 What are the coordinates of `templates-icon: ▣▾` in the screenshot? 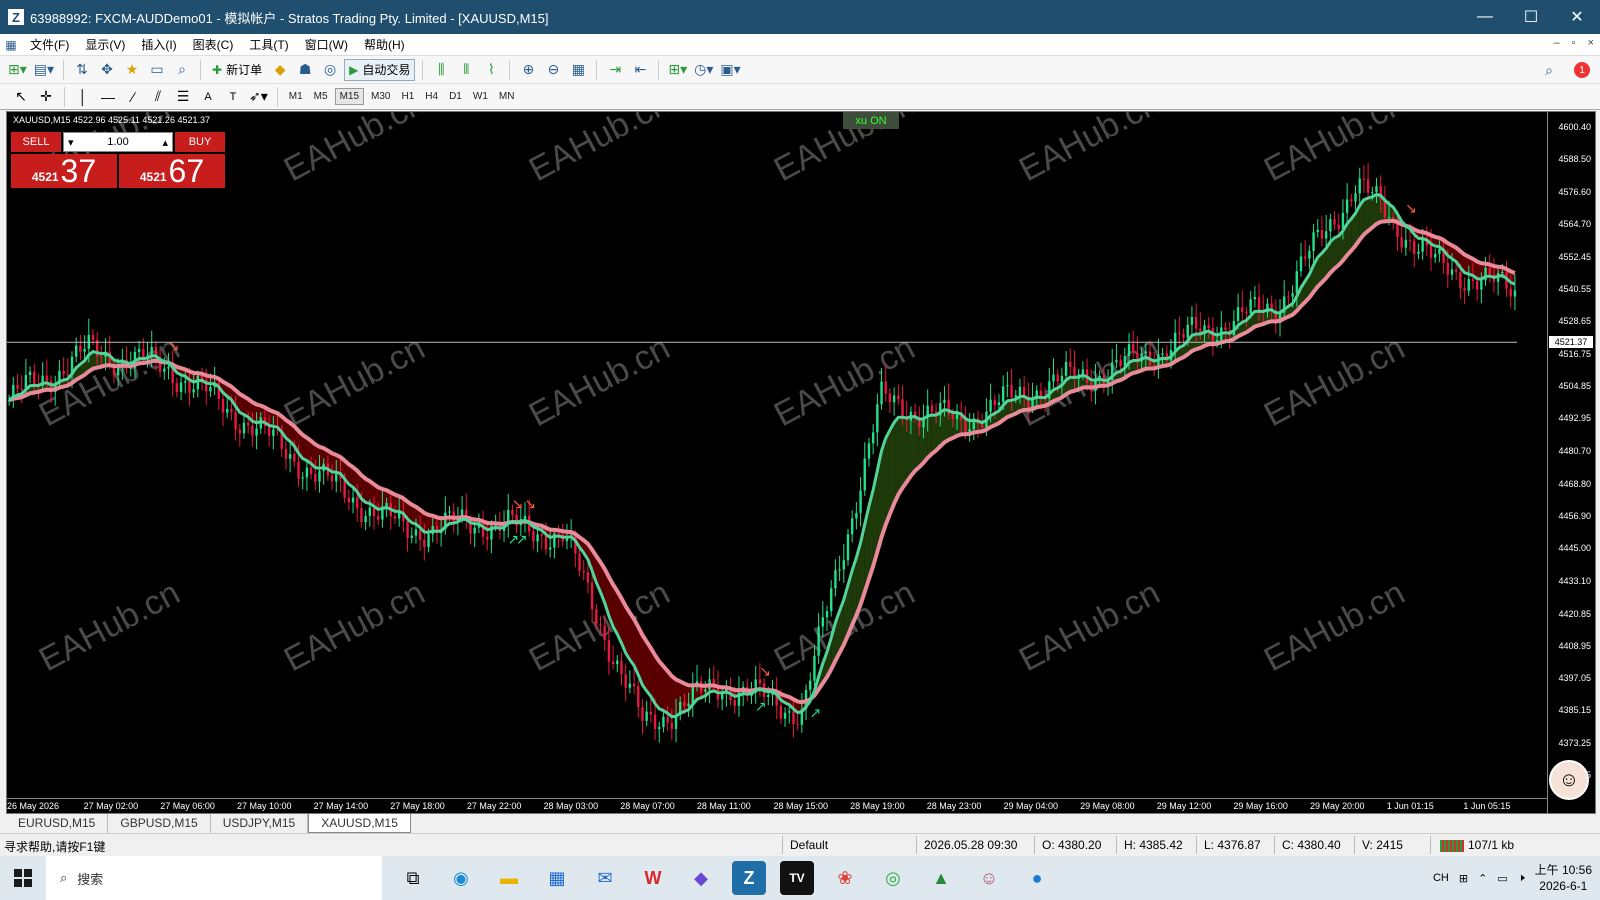 It's located at (730, 70).